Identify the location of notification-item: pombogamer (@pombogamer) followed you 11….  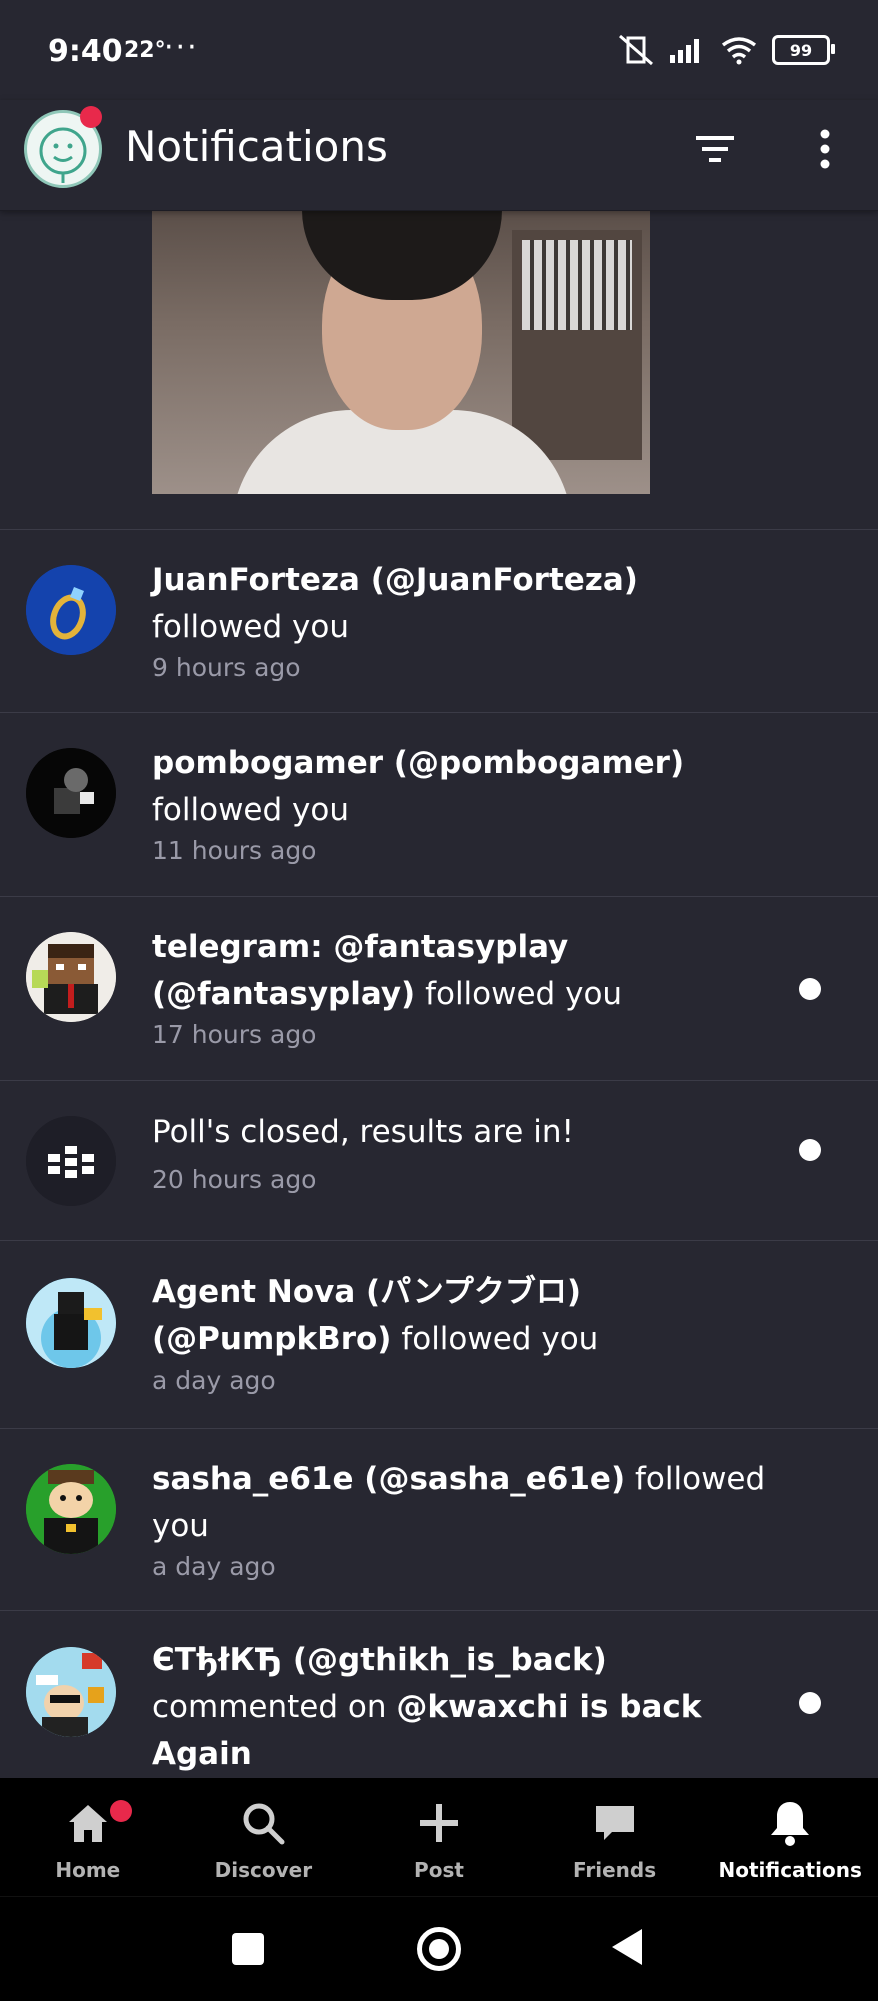
(439, 805).